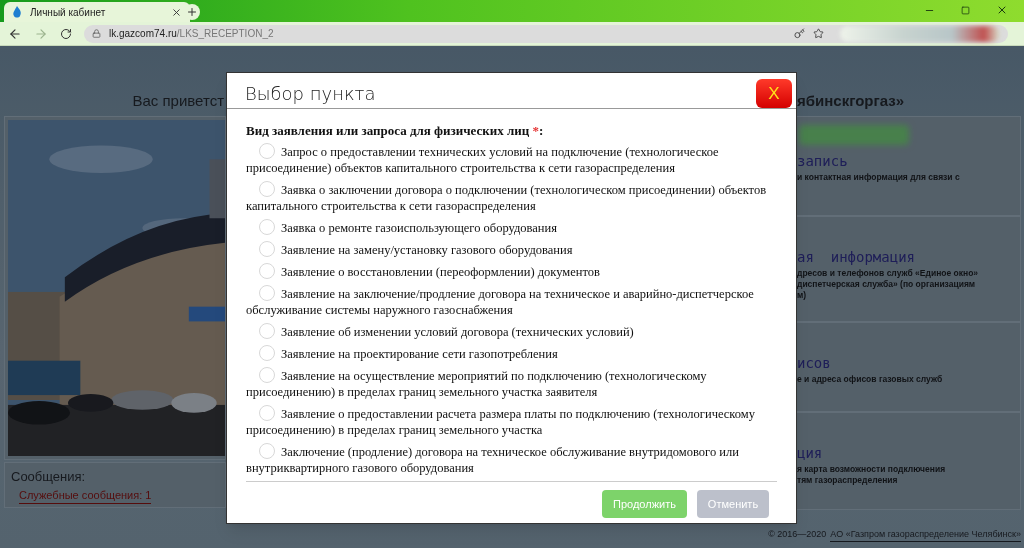 Image resolution: width=1024 pixels, height=548 pixels. I want to click on card-text: тям газораспределения, so click(848, 480).